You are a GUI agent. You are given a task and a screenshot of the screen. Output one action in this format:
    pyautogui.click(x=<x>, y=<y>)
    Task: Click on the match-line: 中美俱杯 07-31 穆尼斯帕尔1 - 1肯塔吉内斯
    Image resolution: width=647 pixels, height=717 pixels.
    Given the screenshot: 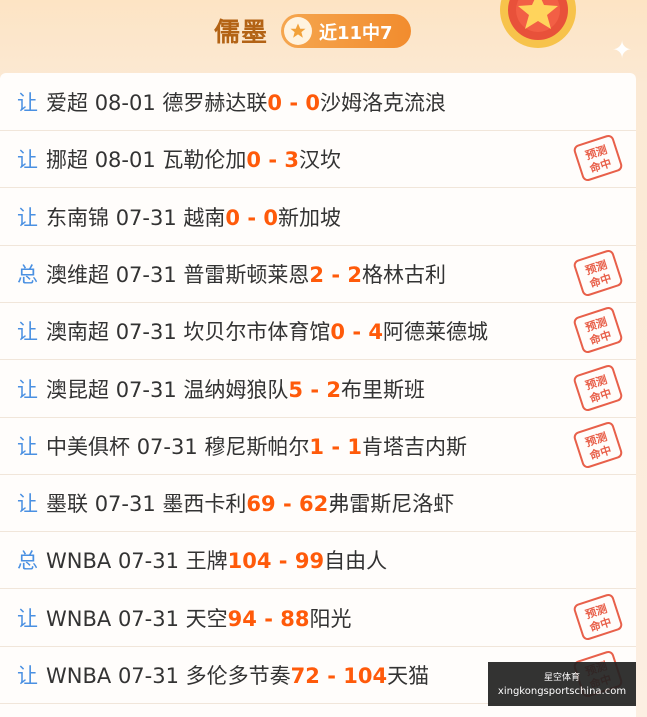 What is the action you would take?
    pyautogui.click(x=256, y=446)
    